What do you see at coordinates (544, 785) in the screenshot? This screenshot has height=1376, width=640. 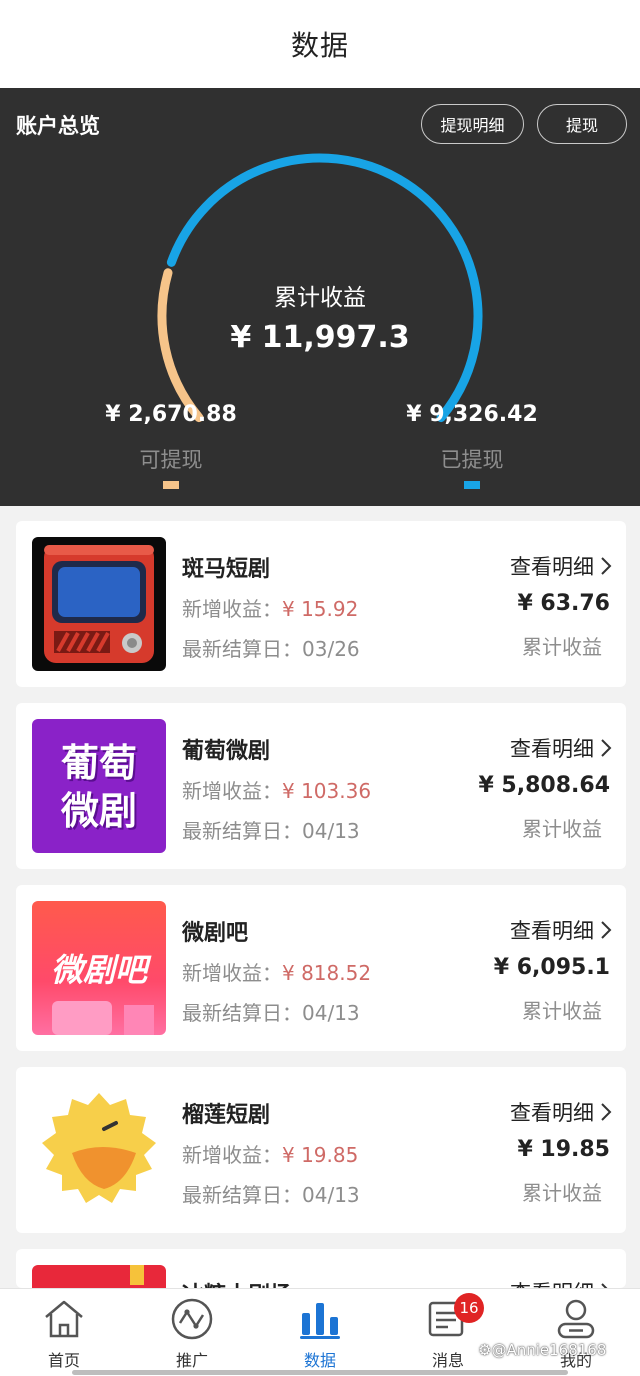 I see `cumulative-earnings-value: ¥ 5,808.64` at bounding box center [544, 785].